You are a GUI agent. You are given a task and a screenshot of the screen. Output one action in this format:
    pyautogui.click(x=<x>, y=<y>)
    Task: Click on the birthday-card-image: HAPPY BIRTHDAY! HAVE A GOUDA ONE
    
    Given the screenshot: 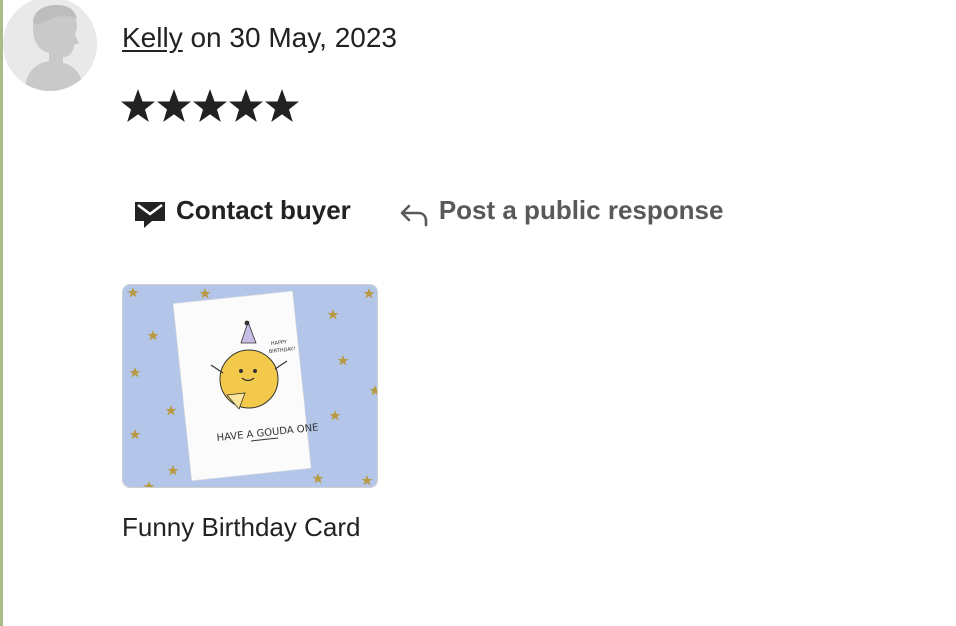 What is the action you would take?
    pyautogui.click(x=250, y=386)
    